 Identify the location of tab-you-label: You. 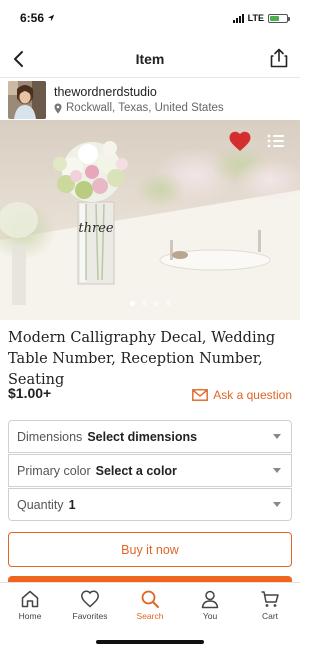
(210, 616).